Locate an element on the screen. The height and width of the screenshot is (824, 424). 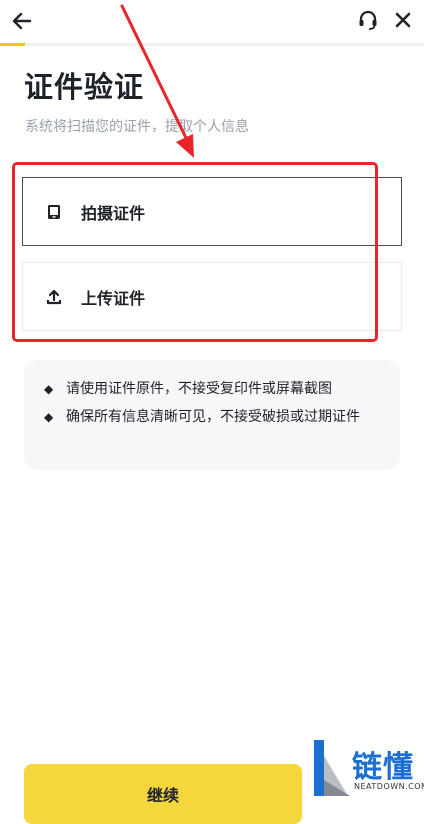
phone-camera-icon is located at coordinates (54, 212).